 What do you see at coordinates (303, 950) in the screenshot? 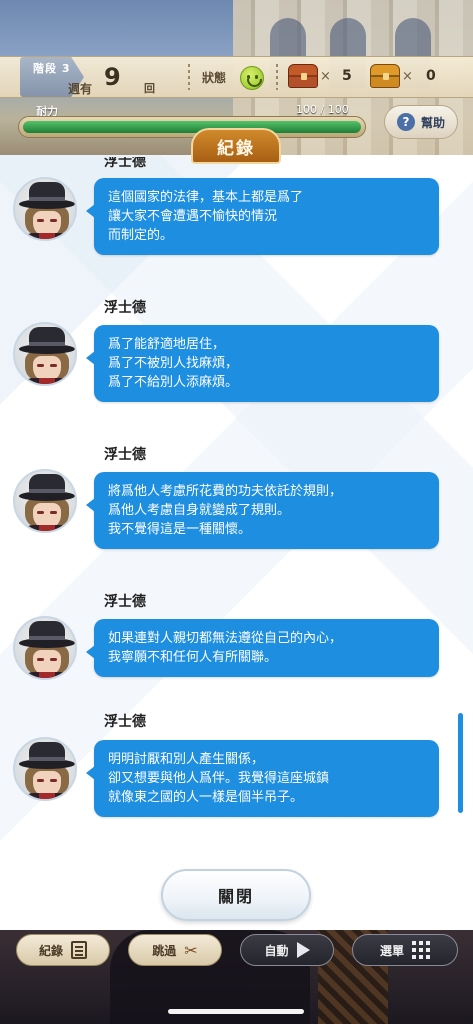
I see `play-icon` at bounding box center [303, 950].